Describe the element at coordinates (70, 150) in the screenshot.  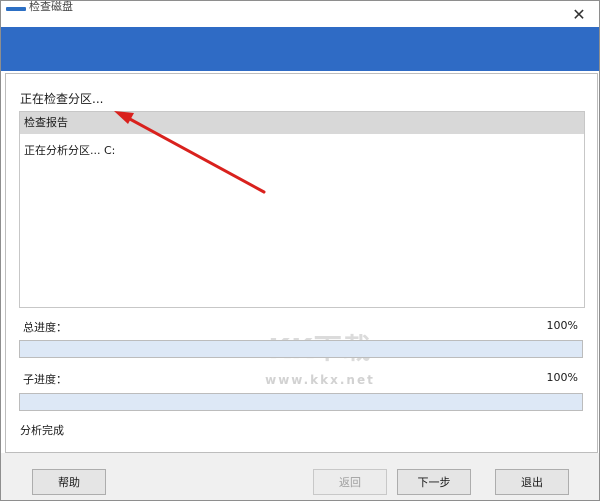
I see `report-line: 正在分析分区... C:` at that location.